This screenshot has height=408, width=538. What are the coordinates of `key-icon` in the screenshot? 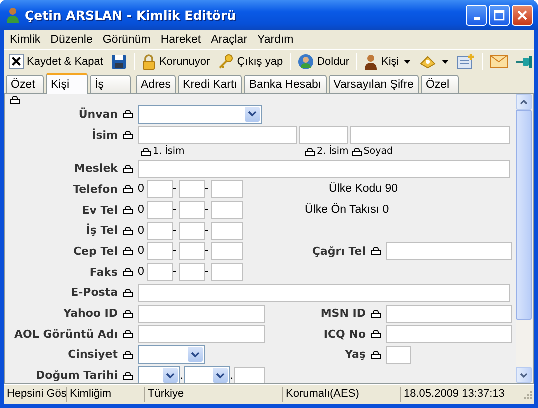 It's located at (226, 62).